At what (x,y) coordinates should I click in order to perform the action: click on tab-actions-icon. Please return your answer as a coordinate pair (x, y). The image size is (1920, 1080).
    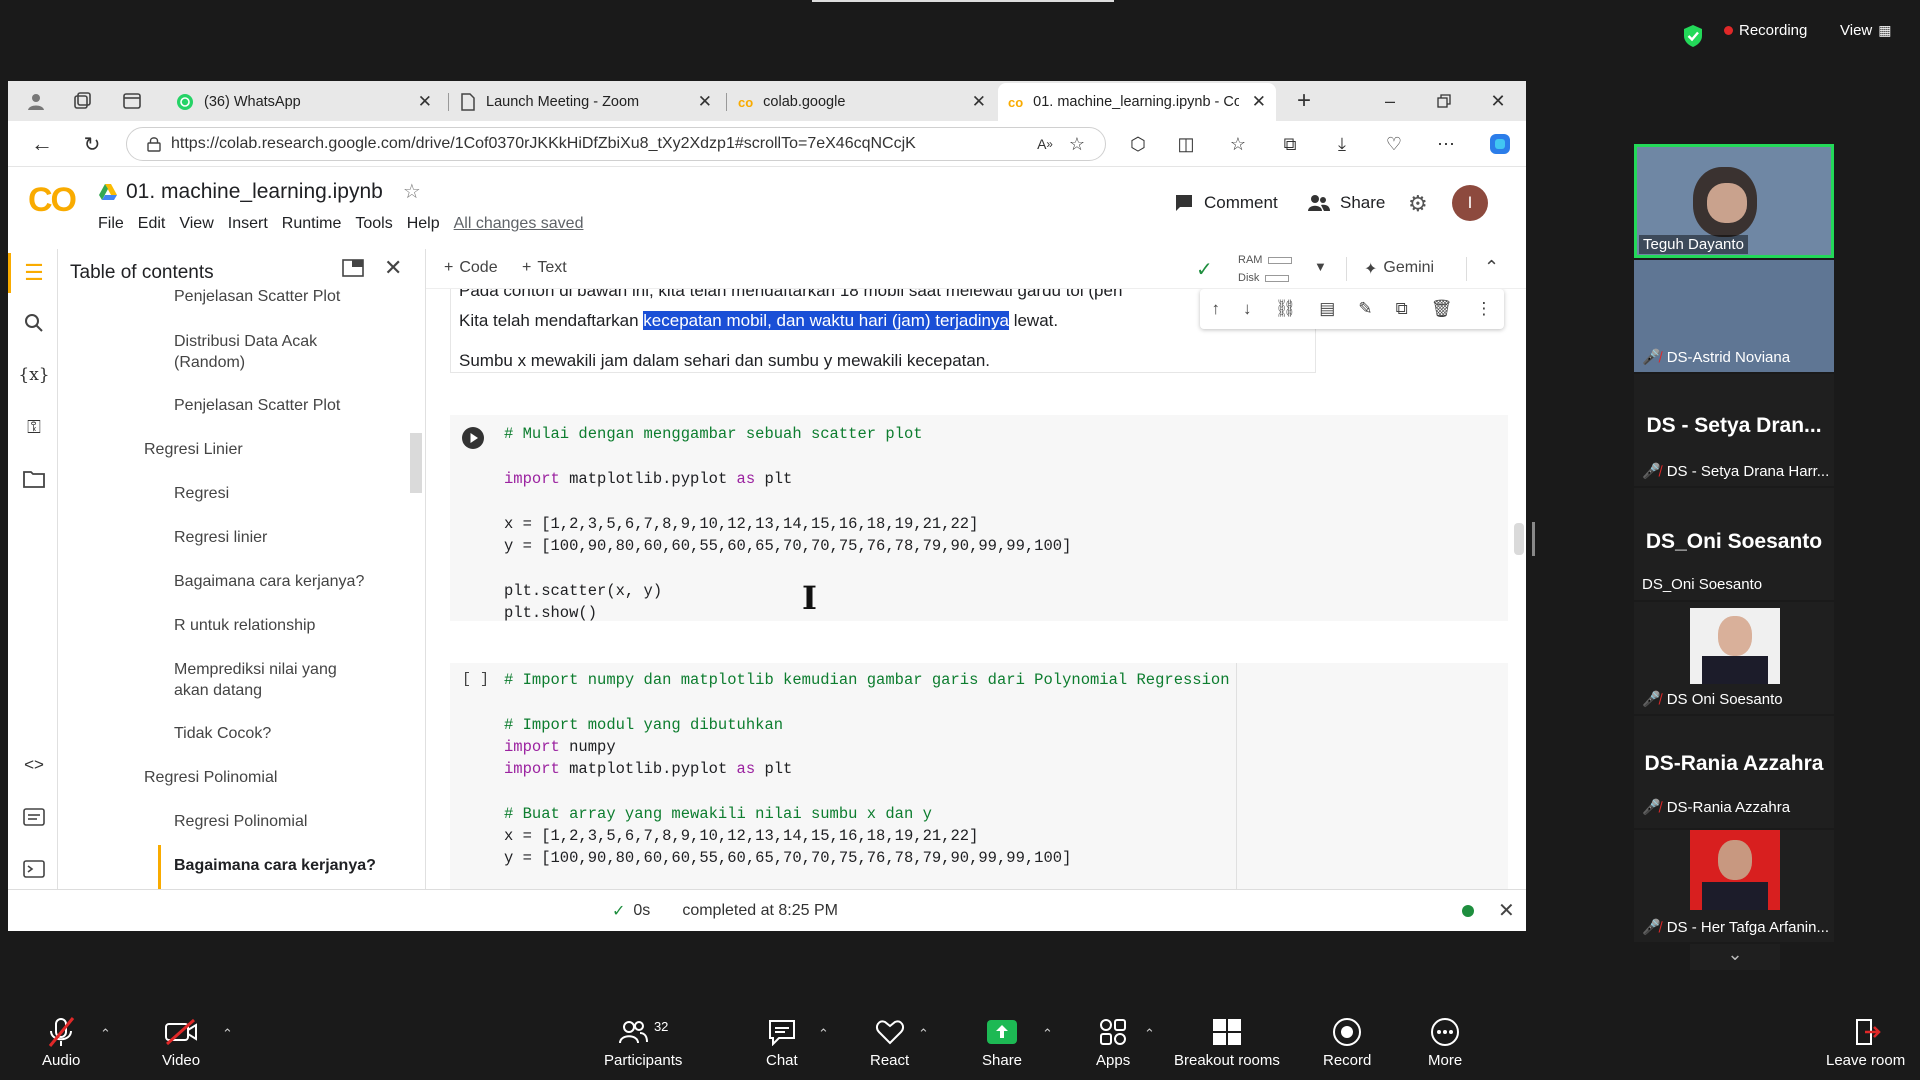
    Looking at the image, I should click on (132, 101).